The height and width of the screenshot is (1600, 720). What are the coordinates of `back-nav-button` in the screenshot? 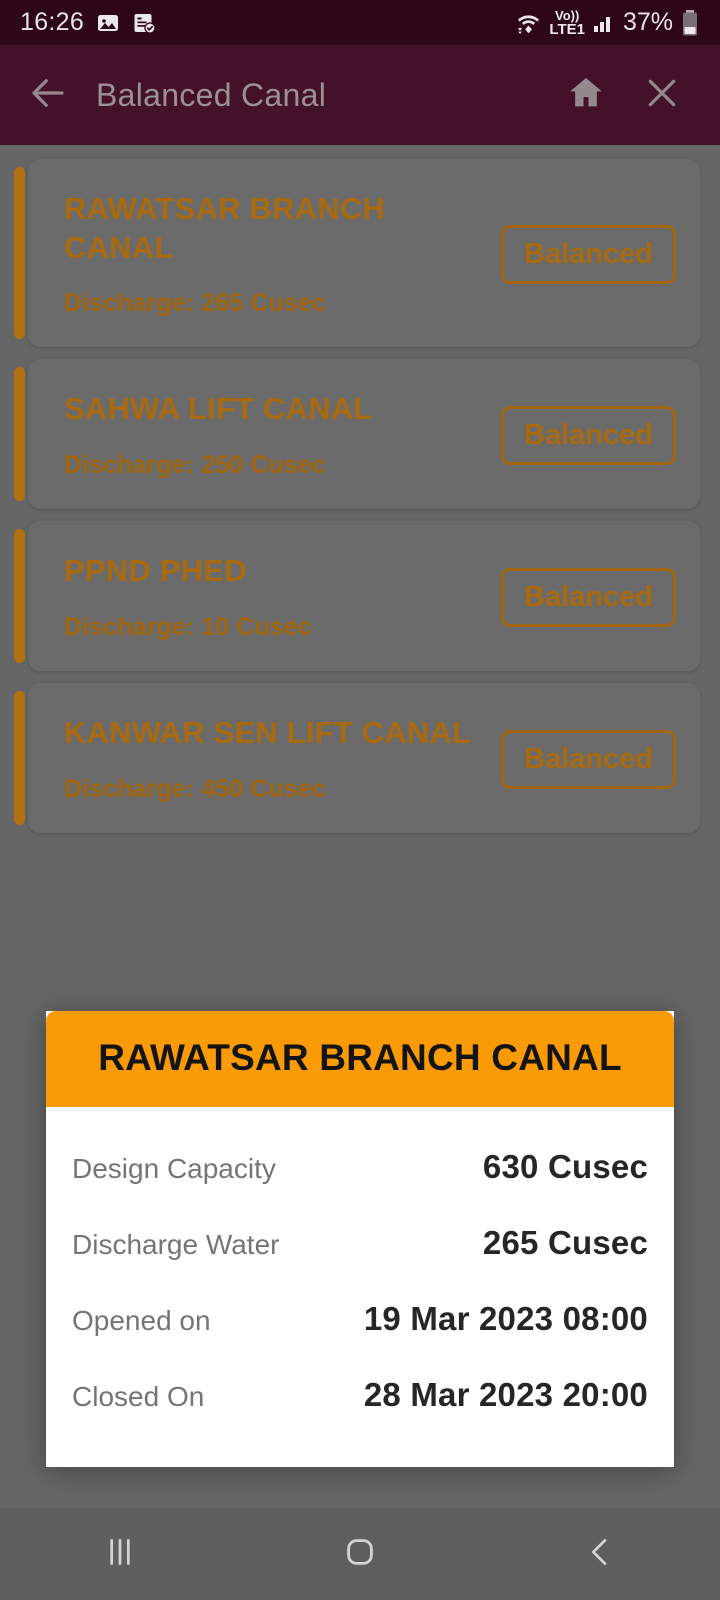 It's located at (600, 1554).